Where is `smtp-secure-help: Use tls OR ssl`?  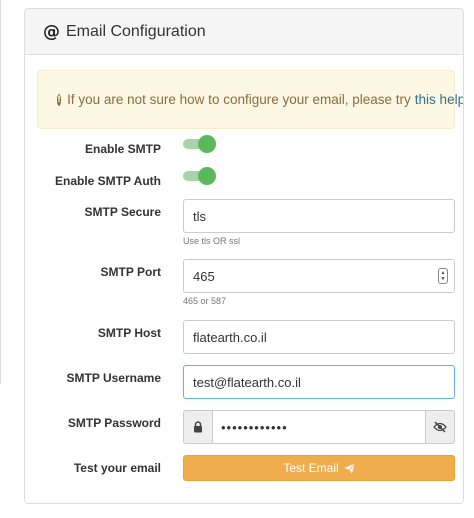
smtp-secure-help: Use tls OR ssl is located at coordinates (212, 241).